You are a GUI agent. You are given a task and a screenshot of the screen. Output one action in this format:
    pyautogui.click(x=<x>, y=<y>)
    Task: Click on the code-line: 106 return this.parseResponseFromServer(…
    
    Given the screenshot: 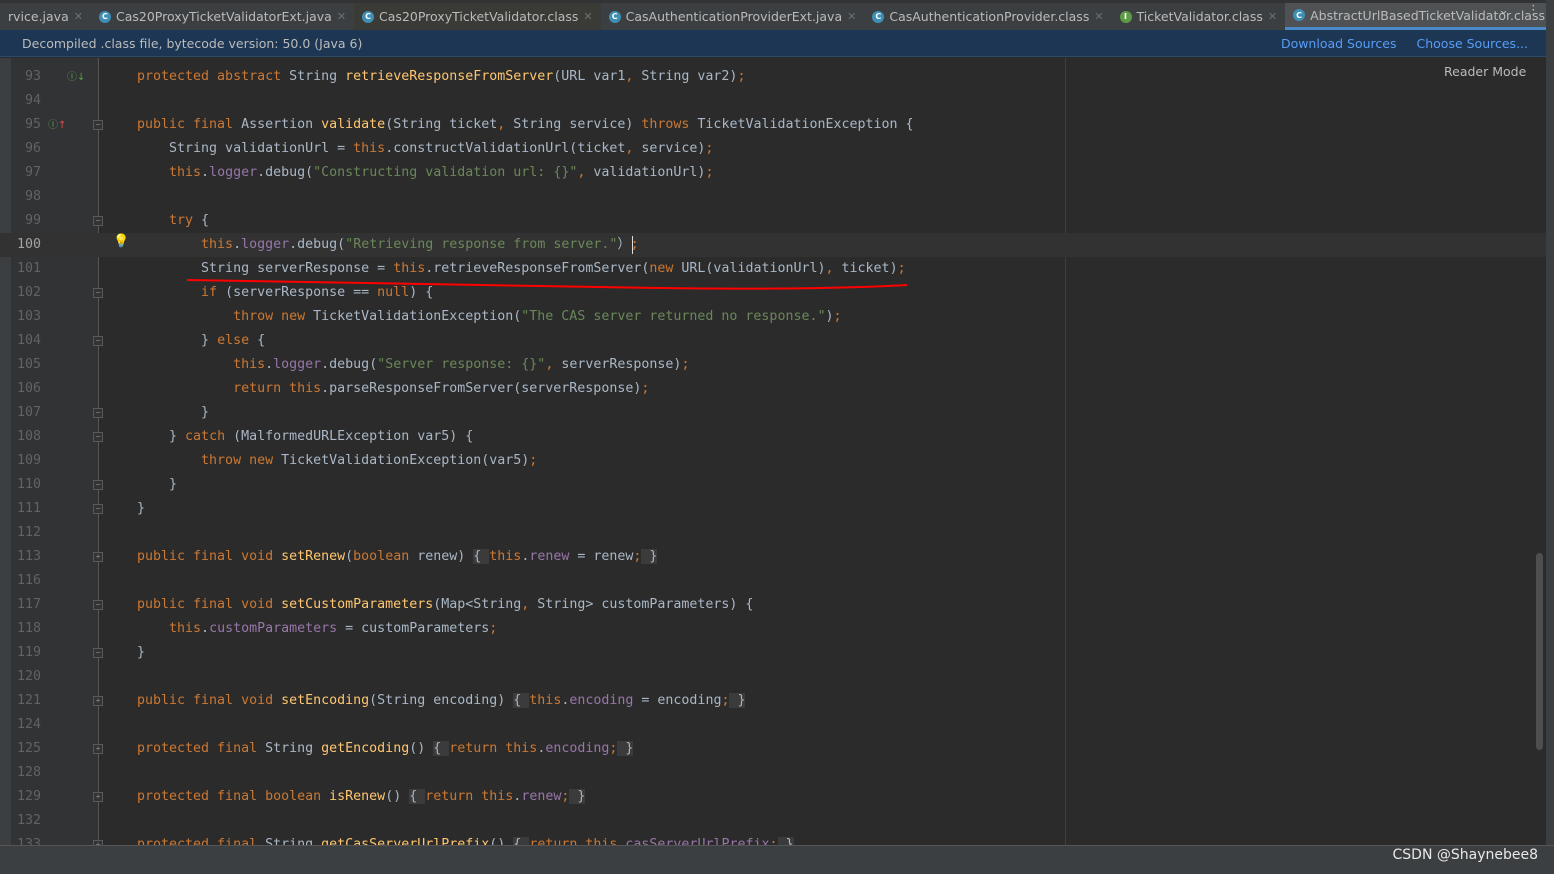 What is the action you would take?
    pyautogui.click(x=773, y=389)
    